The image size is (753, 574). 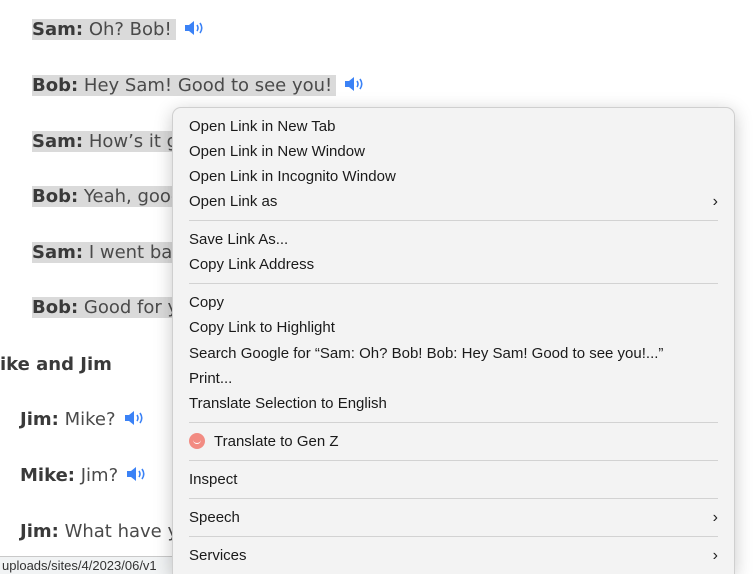 I want to click on menu-item-label: Services, so click(x=218, y=555).